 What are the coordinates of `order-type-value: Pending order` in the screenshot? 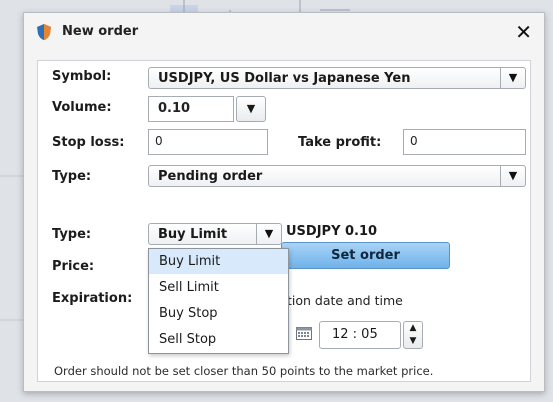 It's located at (210, 176).